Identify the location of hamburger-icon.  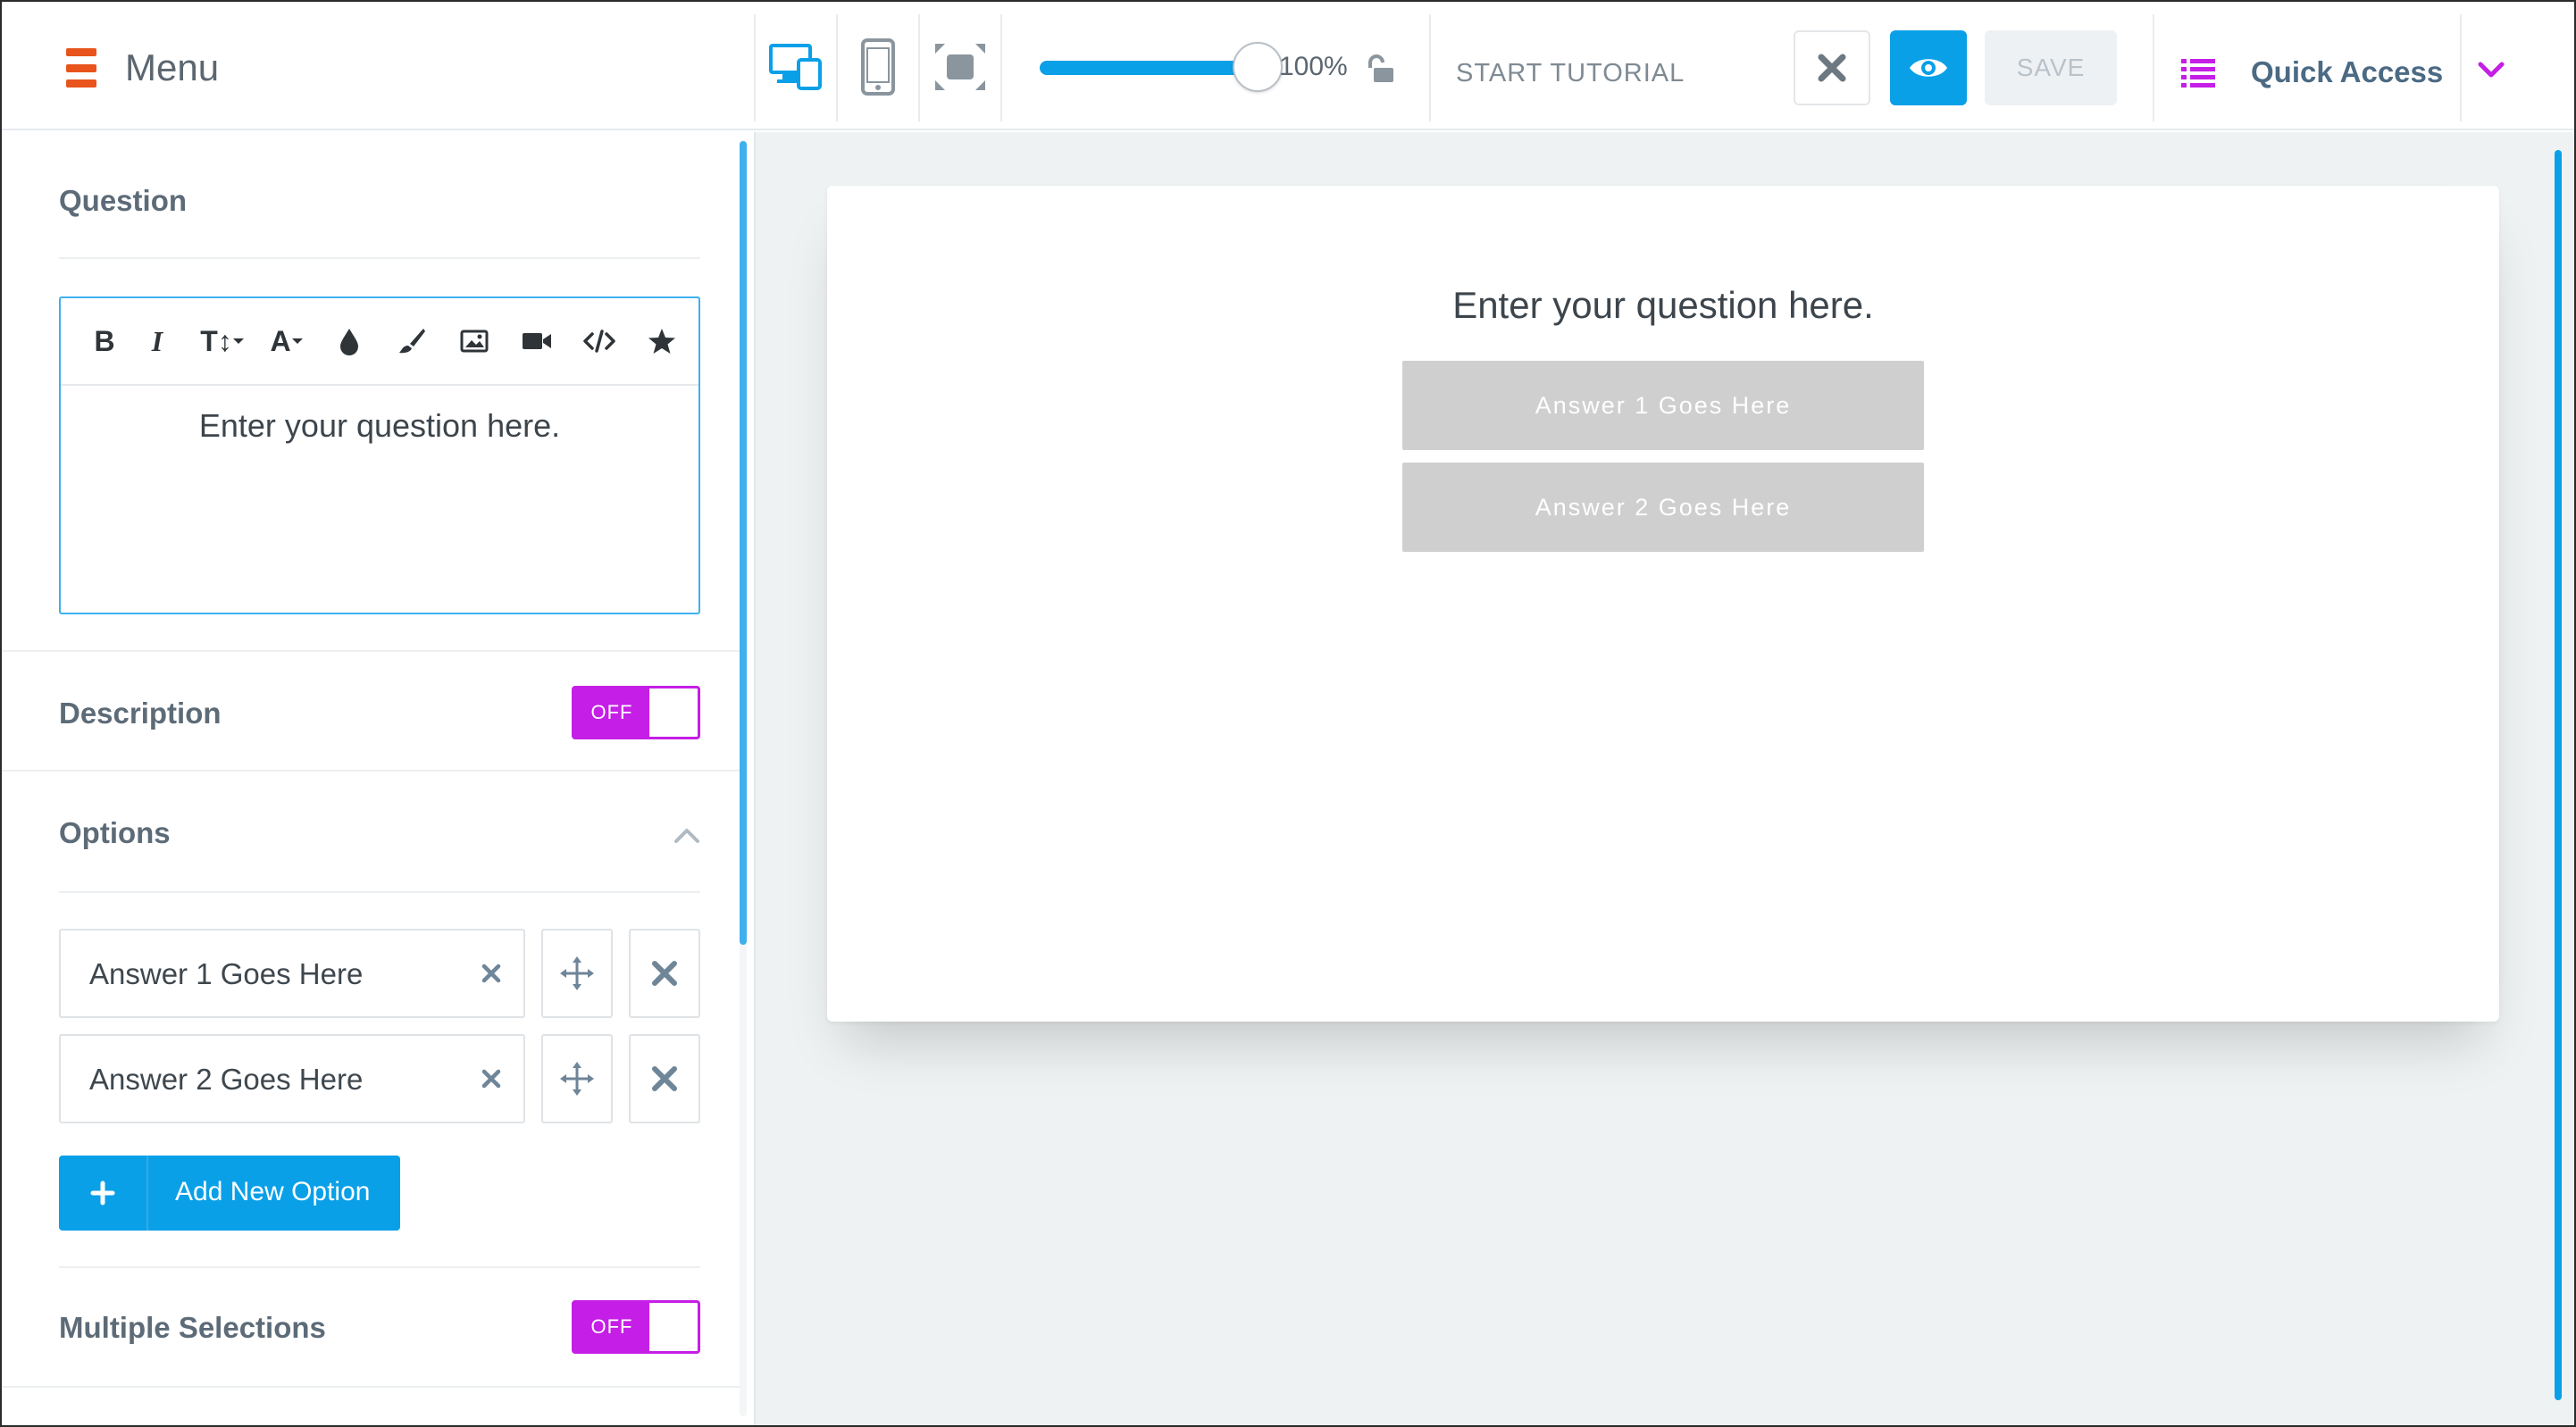
(81, 68).